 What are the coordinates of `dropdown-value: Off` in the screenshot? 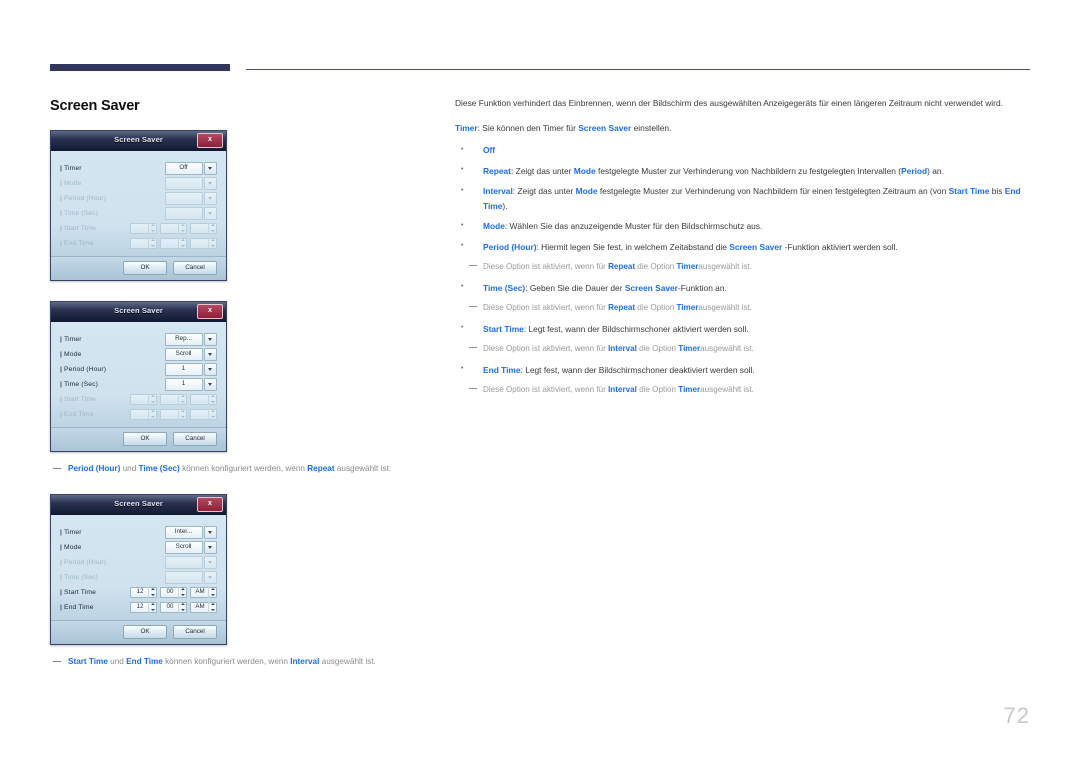 It's located at (183, 168).